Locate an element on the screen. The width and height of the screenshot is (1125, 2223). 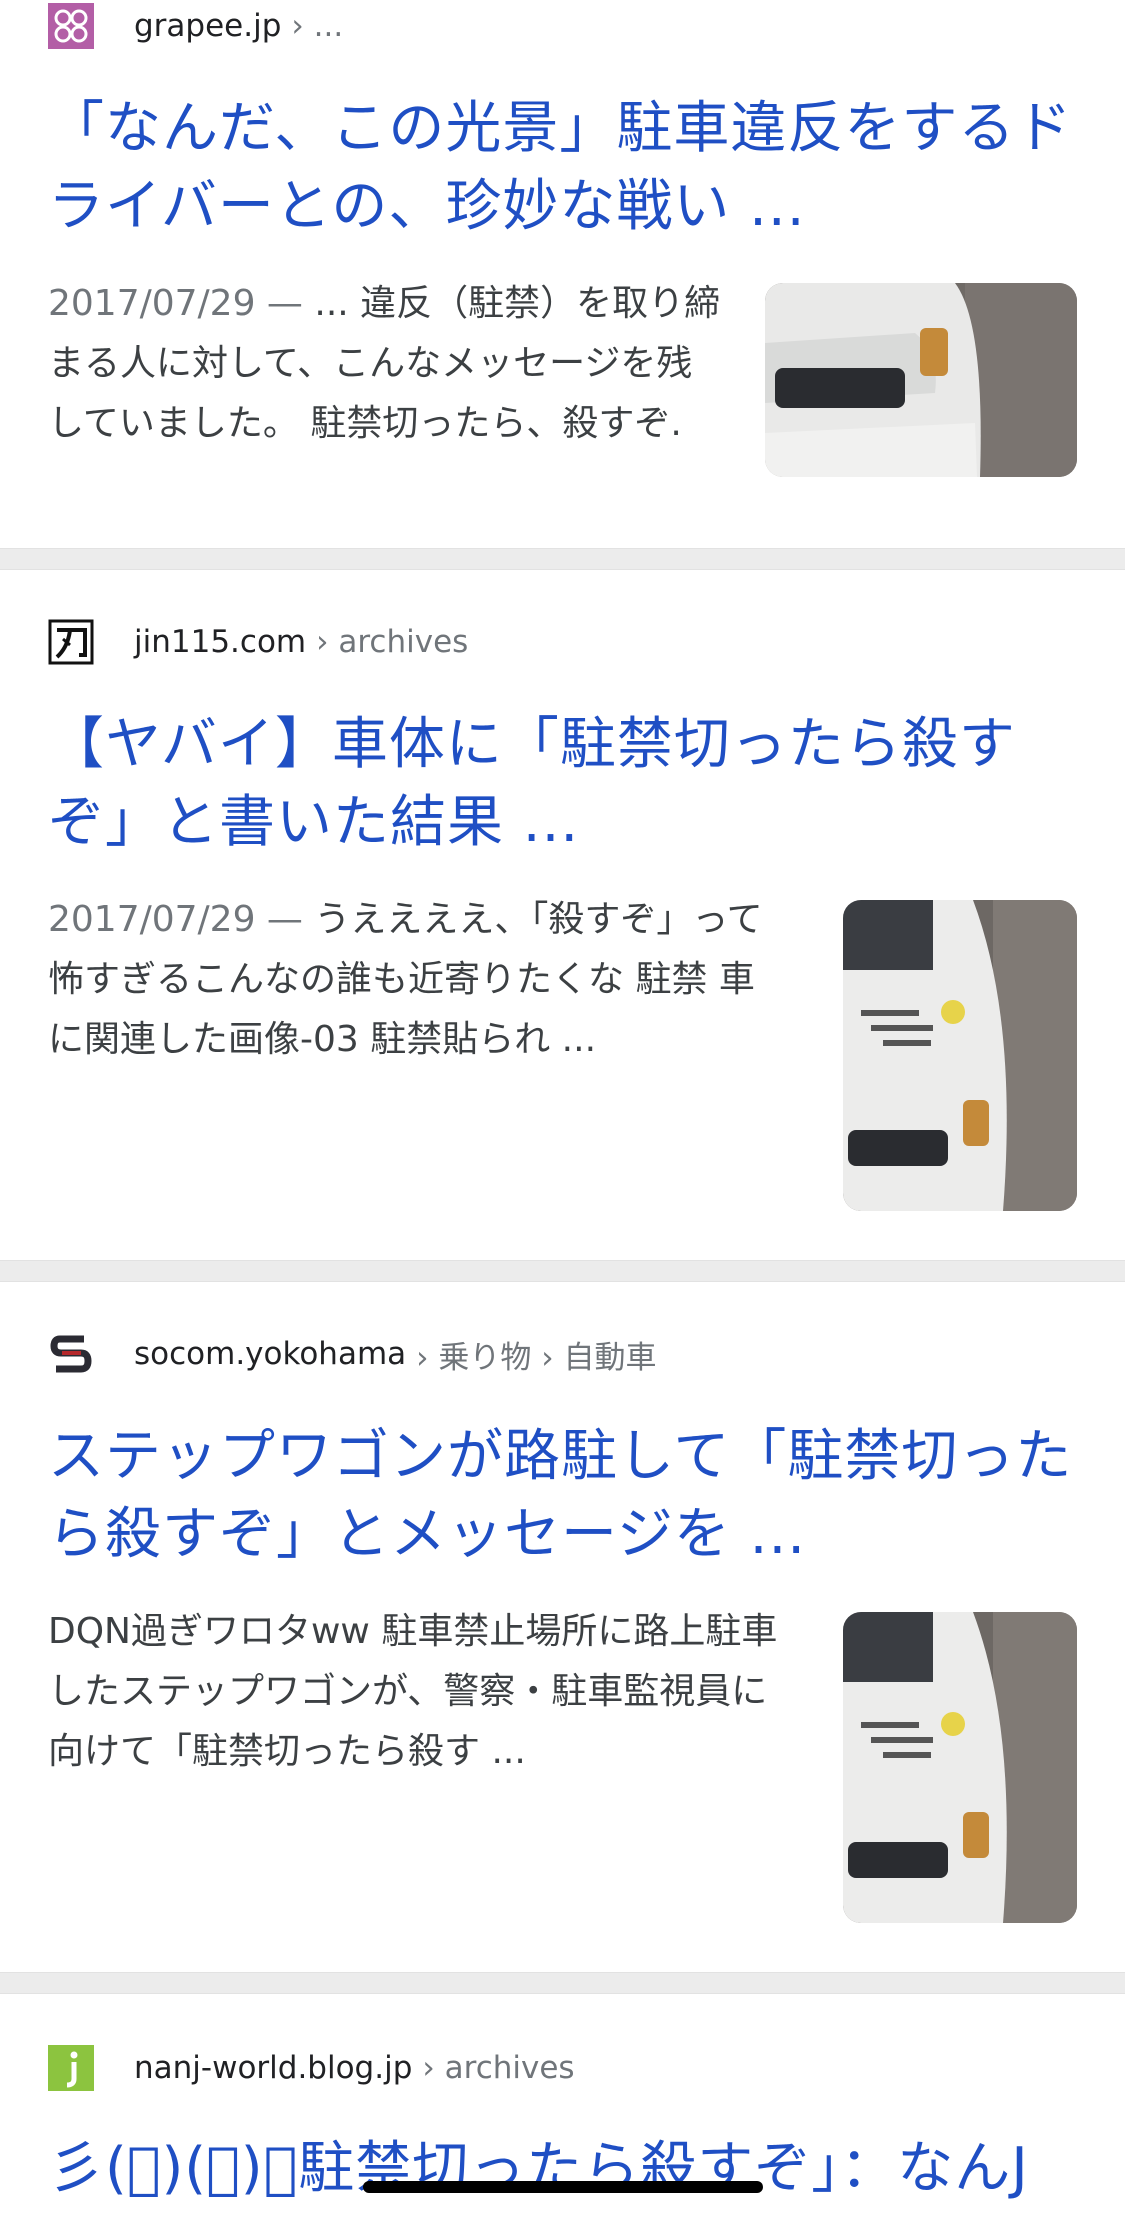
site-domain: nanj-world.blog.jp is located at coordinates (273, 2068).